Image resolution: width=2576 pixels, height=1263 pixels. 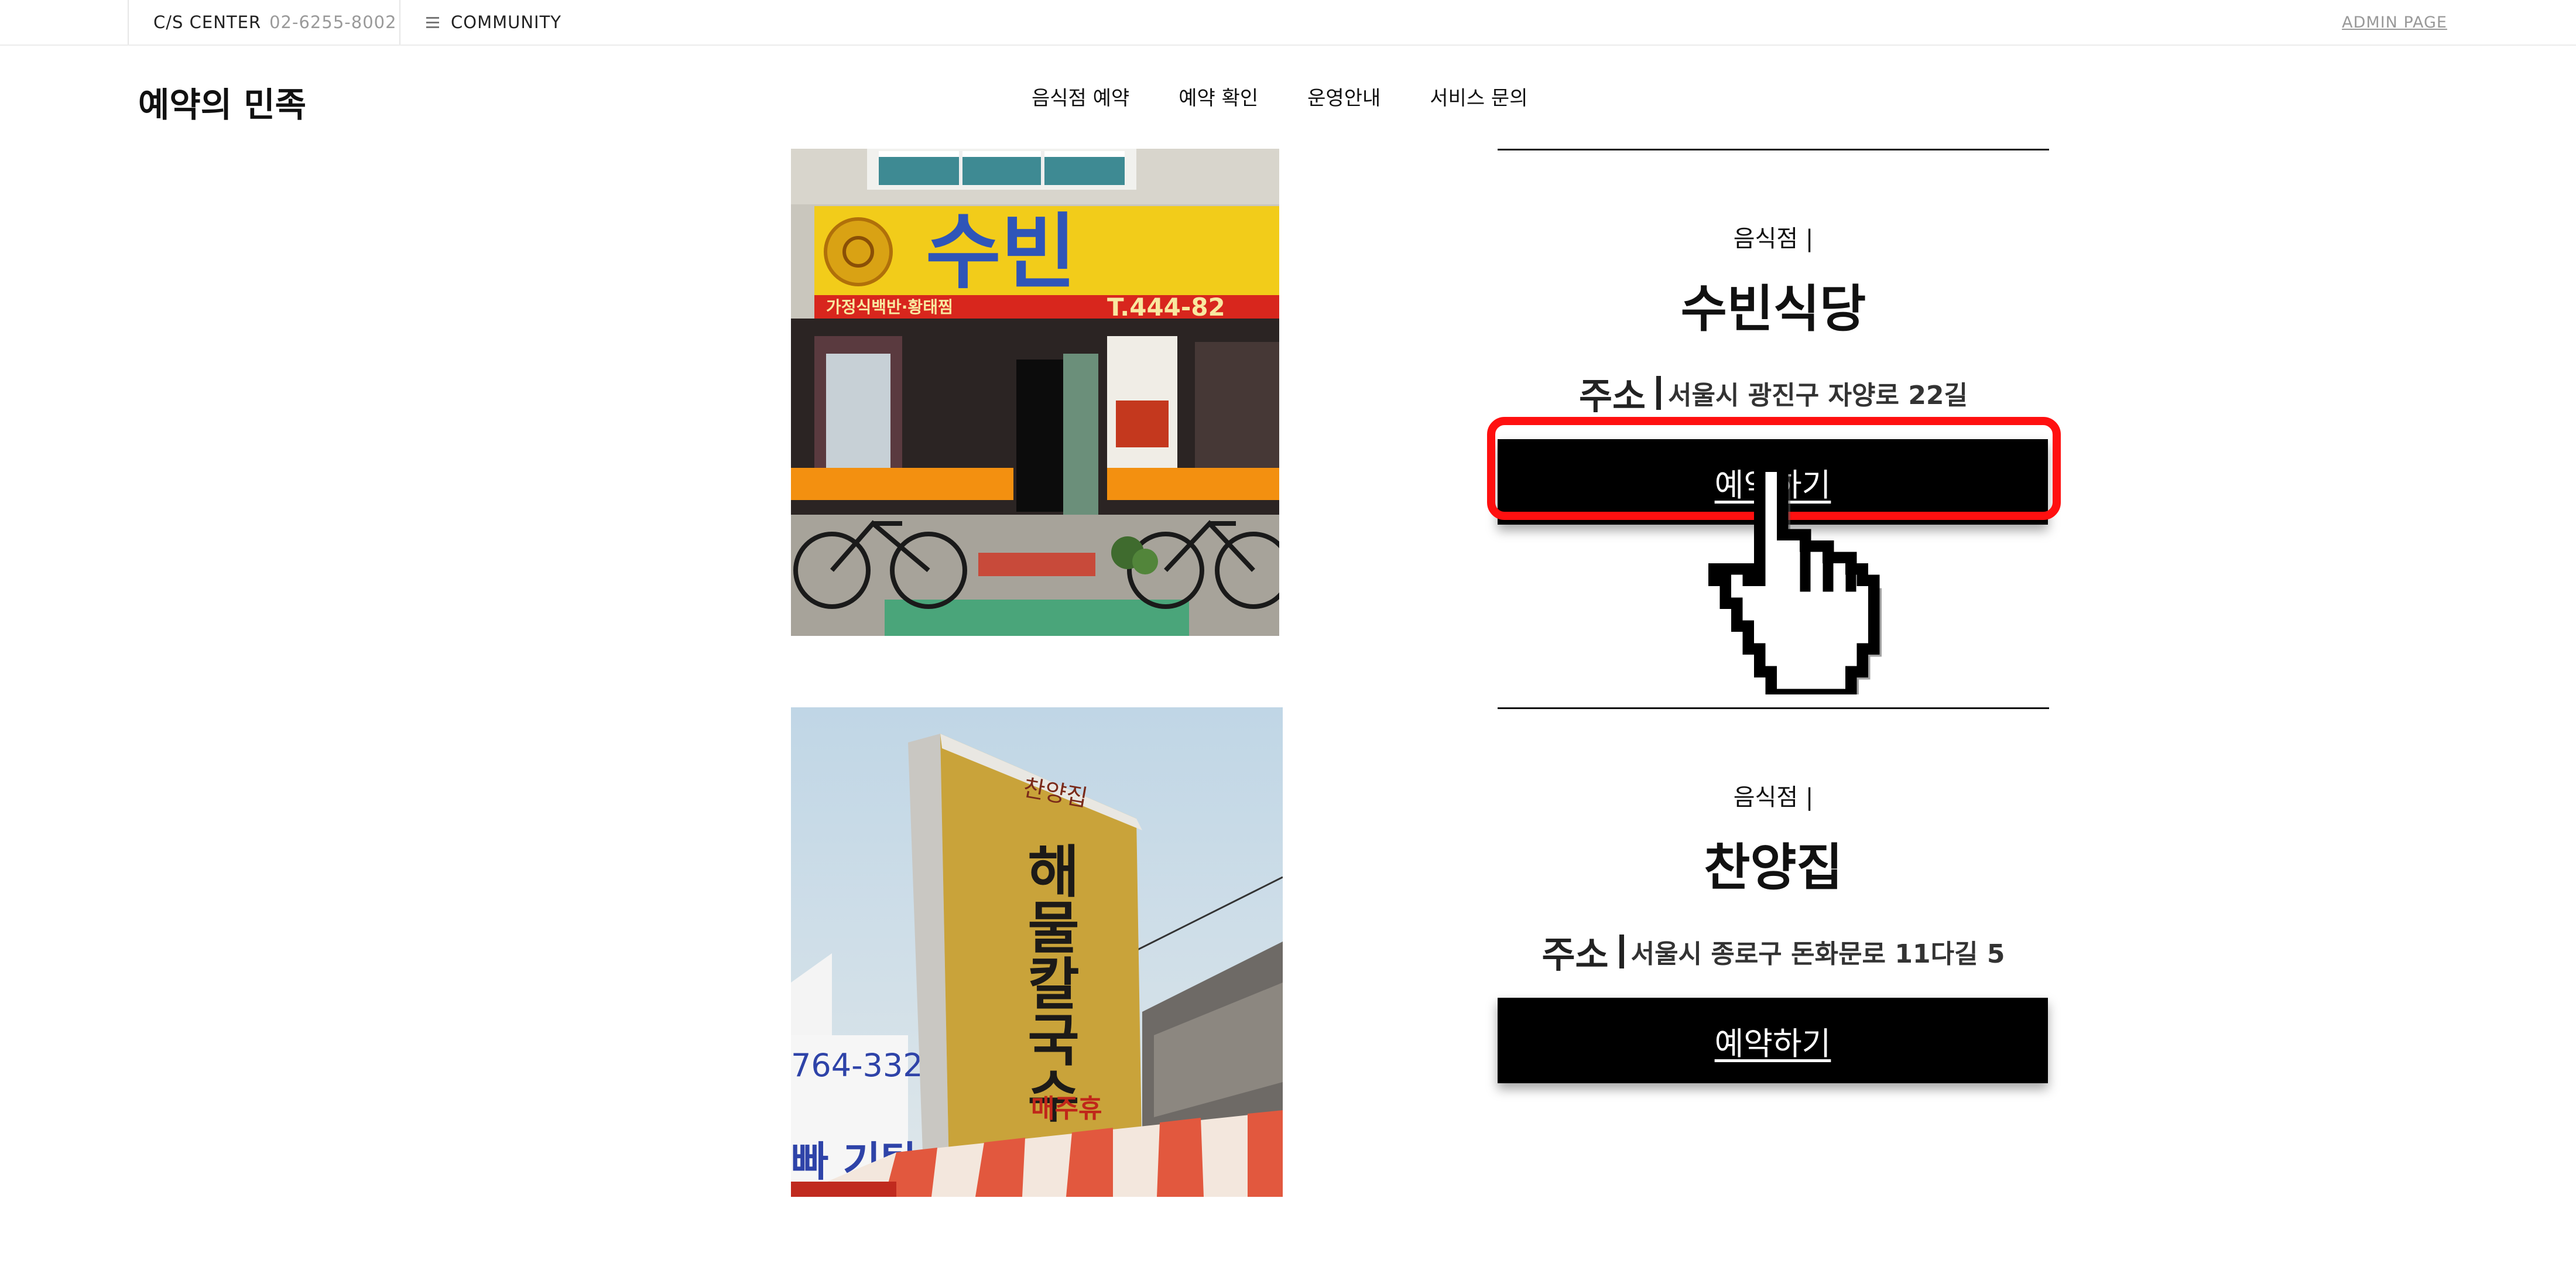 What do you see at coordinates (1166, 307) in the screenshot?
I see `photo-phone-text: T.444-82` at bounding box center [1166, 307].